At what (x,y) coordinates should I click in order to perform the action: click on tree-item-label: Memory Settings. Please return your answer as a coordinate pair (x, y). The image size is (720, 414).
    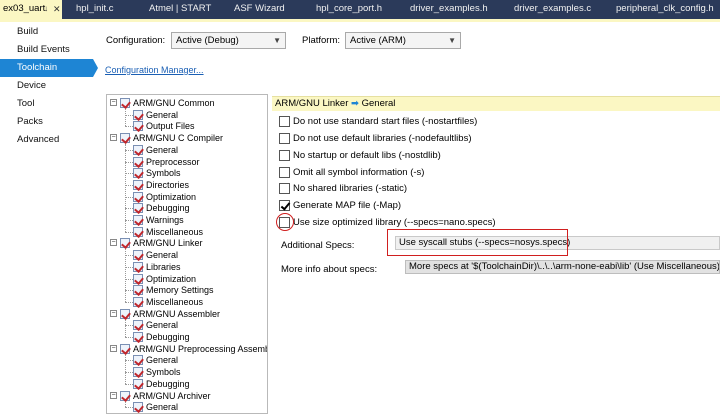
    Looking at the image, I should click on (180, 290).